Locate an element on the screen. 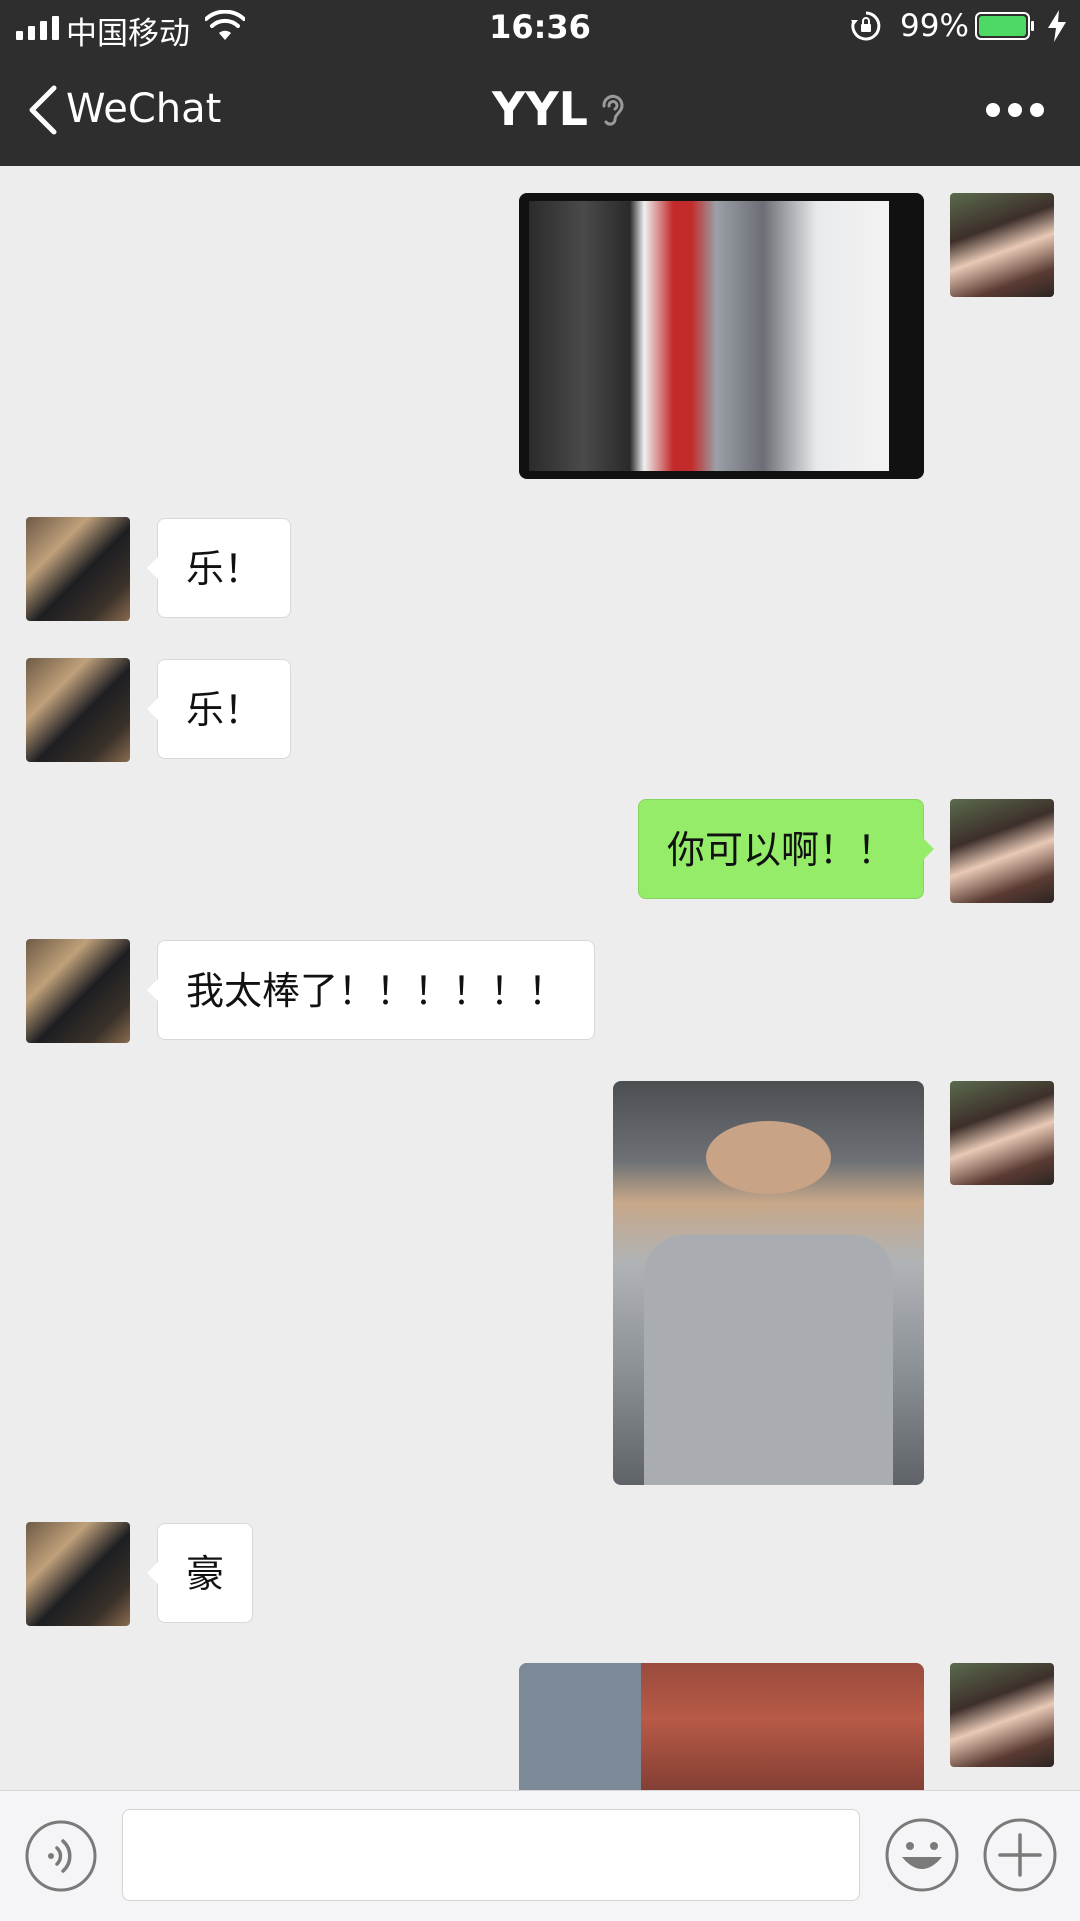 Image resolution: width=1080 pixels, height=1921 pixels. input-bar is located at coordinates (540, 1855).